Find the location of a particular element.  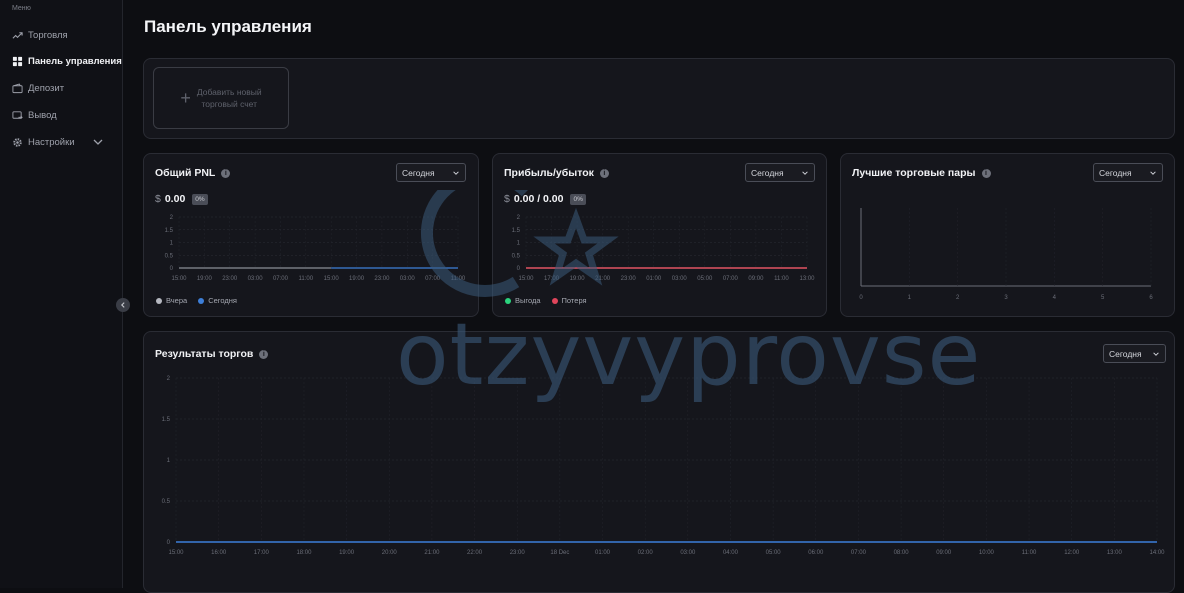

page-title: Панель управления is located at coordinates (228, 26).